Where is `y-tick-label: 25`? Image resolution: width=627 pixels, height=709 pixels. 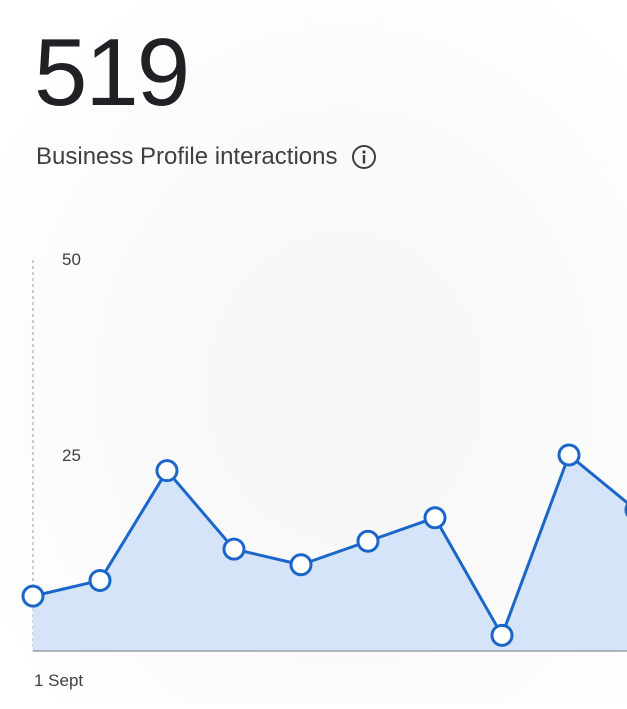 y-tick-label: 25 is located at coordinates (71, 455).